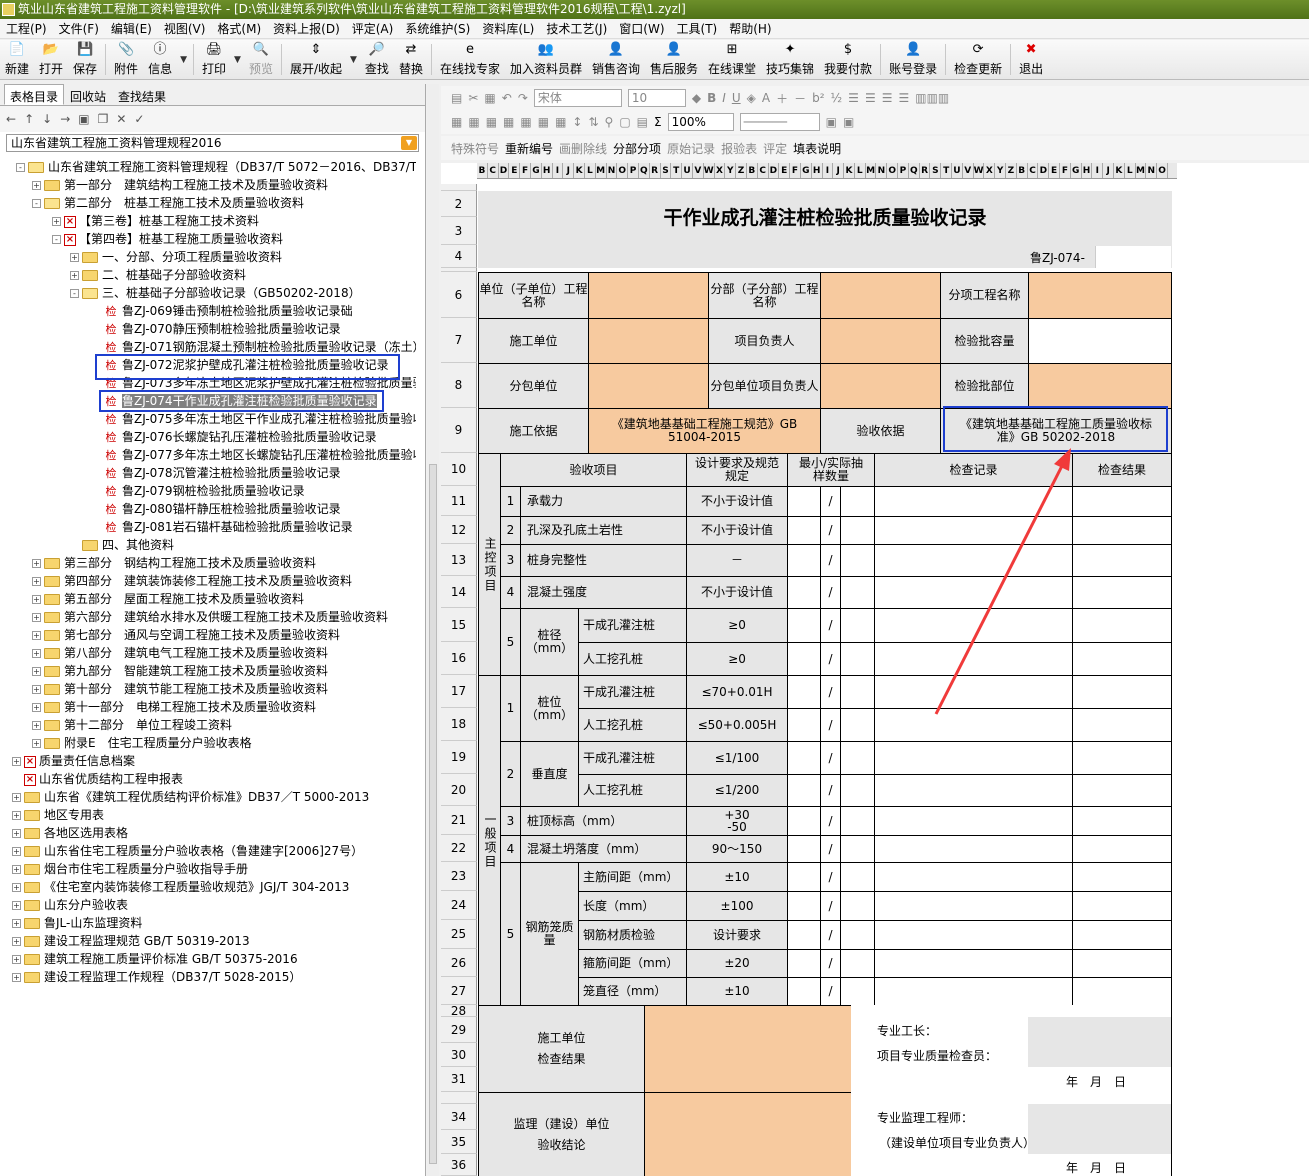  Describe the element at coordinates (737, 725) in the screenshot. I see `item-requirement: ≤50+0.005H` at that location.